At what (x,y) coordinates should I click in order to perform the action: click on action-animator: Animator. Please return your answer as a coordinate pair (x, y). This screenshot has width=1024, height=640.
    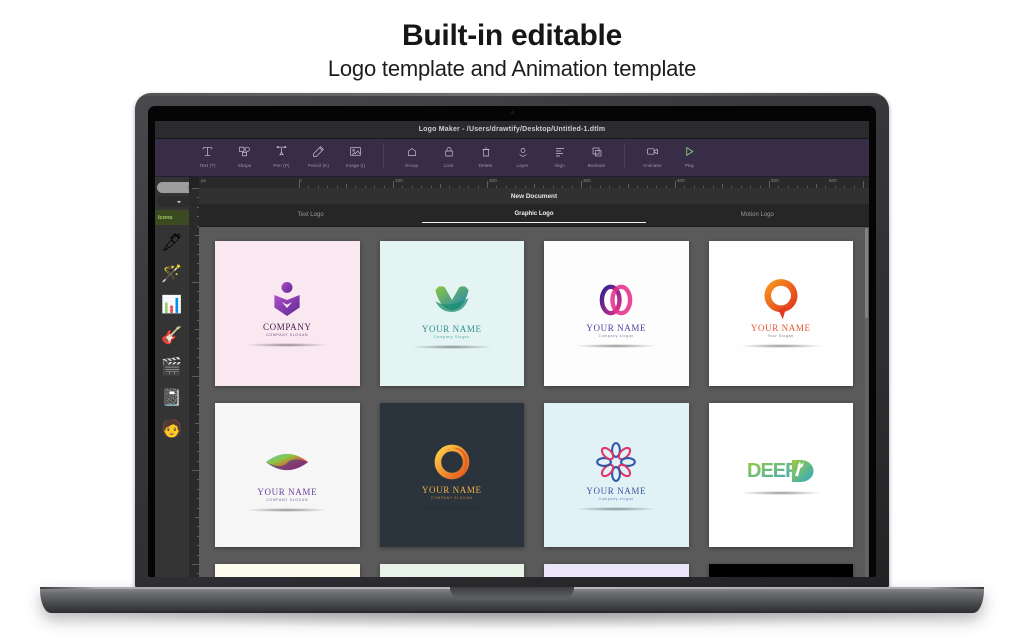
    Looking at the image, I should click on (652, 153).